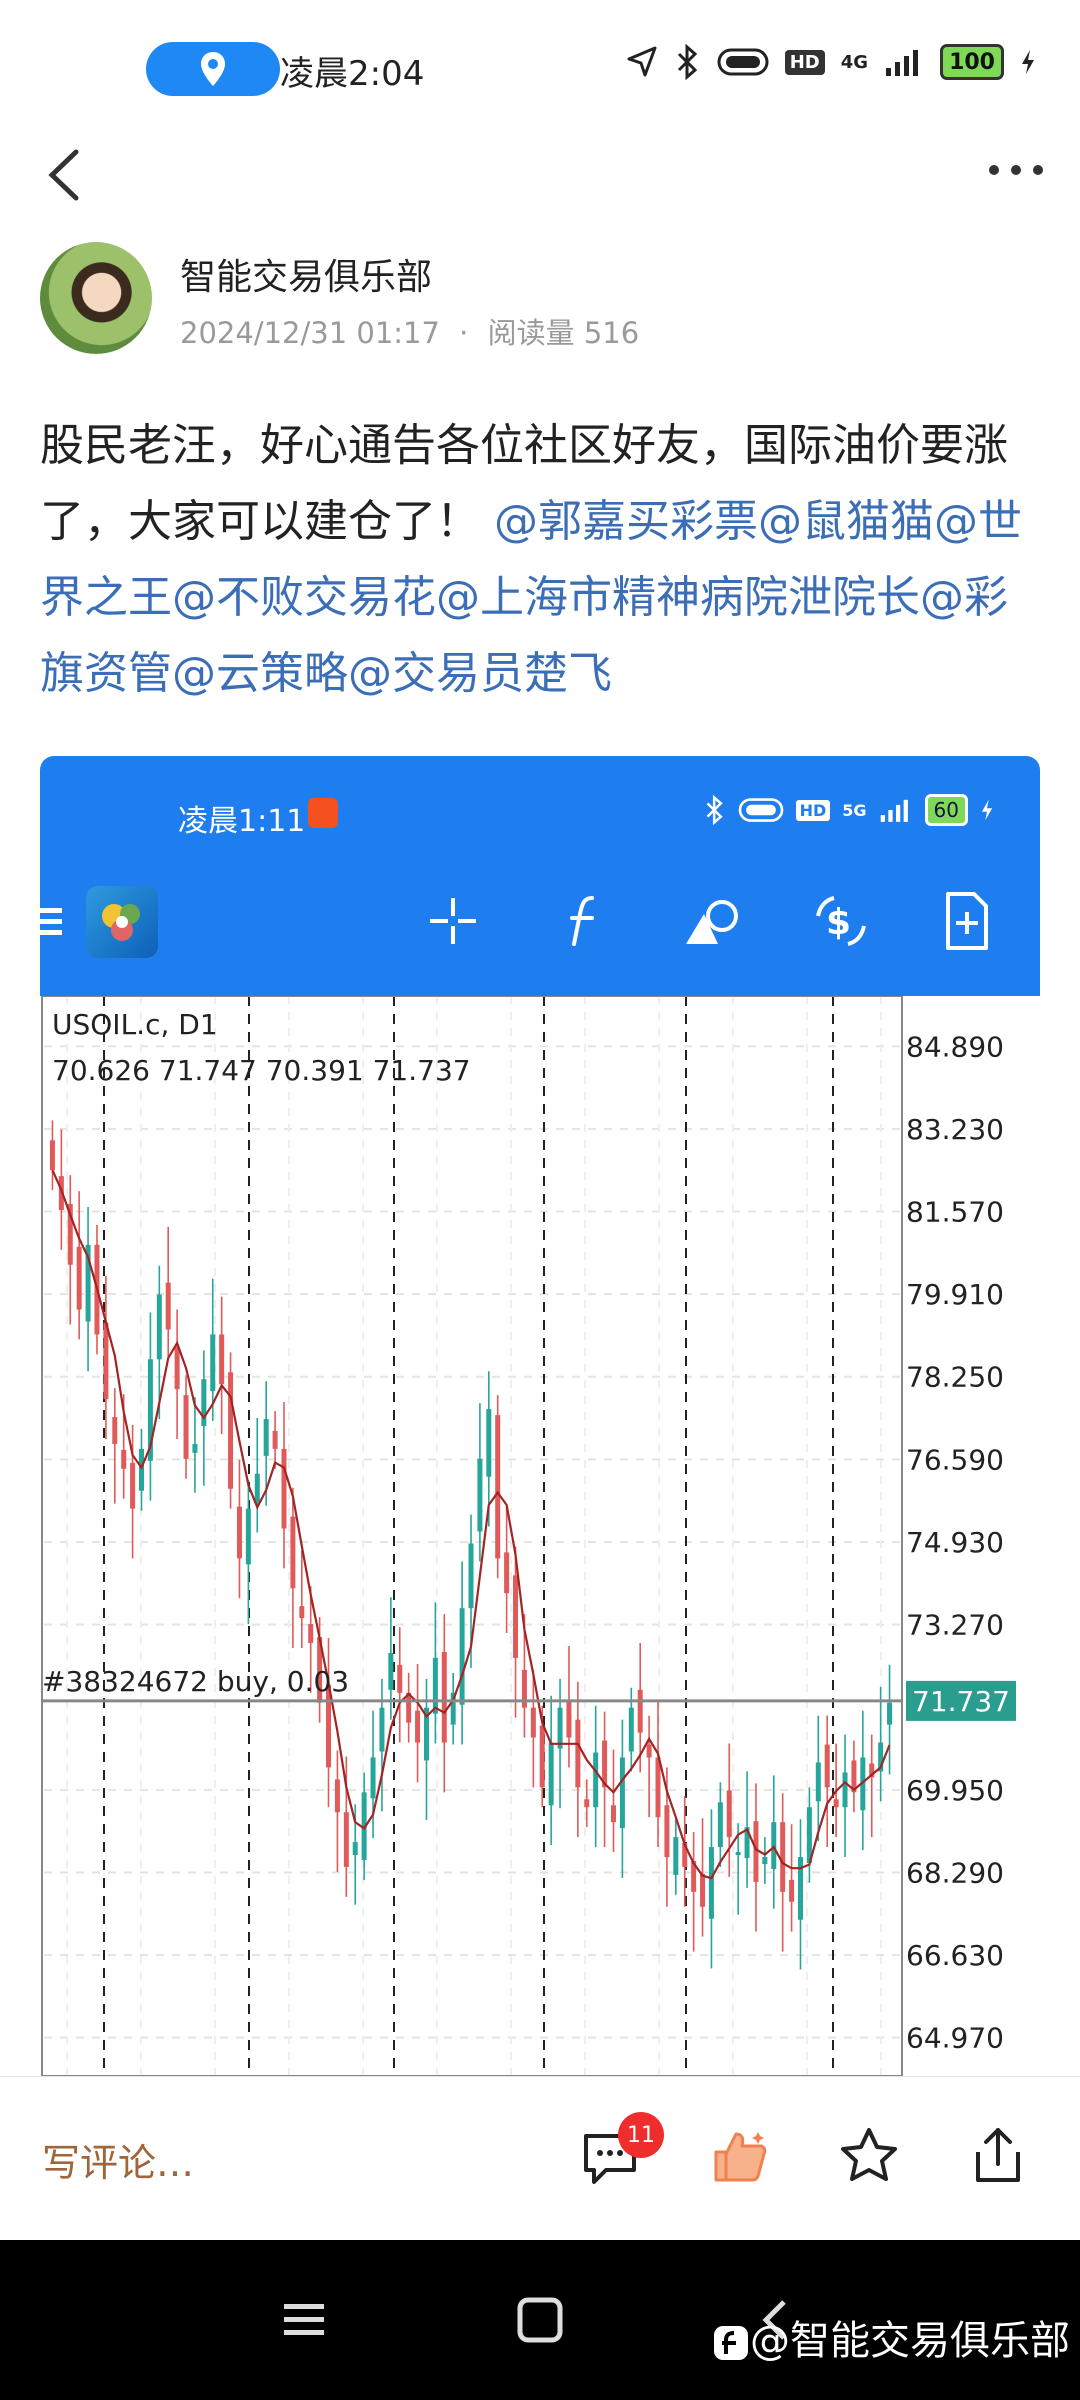 This screenshot has width=1080, height=2400. Describe the element at coordinates (310, 333) in the screenshot. I see `post-date: 2024/12/31 01:17` at that location.